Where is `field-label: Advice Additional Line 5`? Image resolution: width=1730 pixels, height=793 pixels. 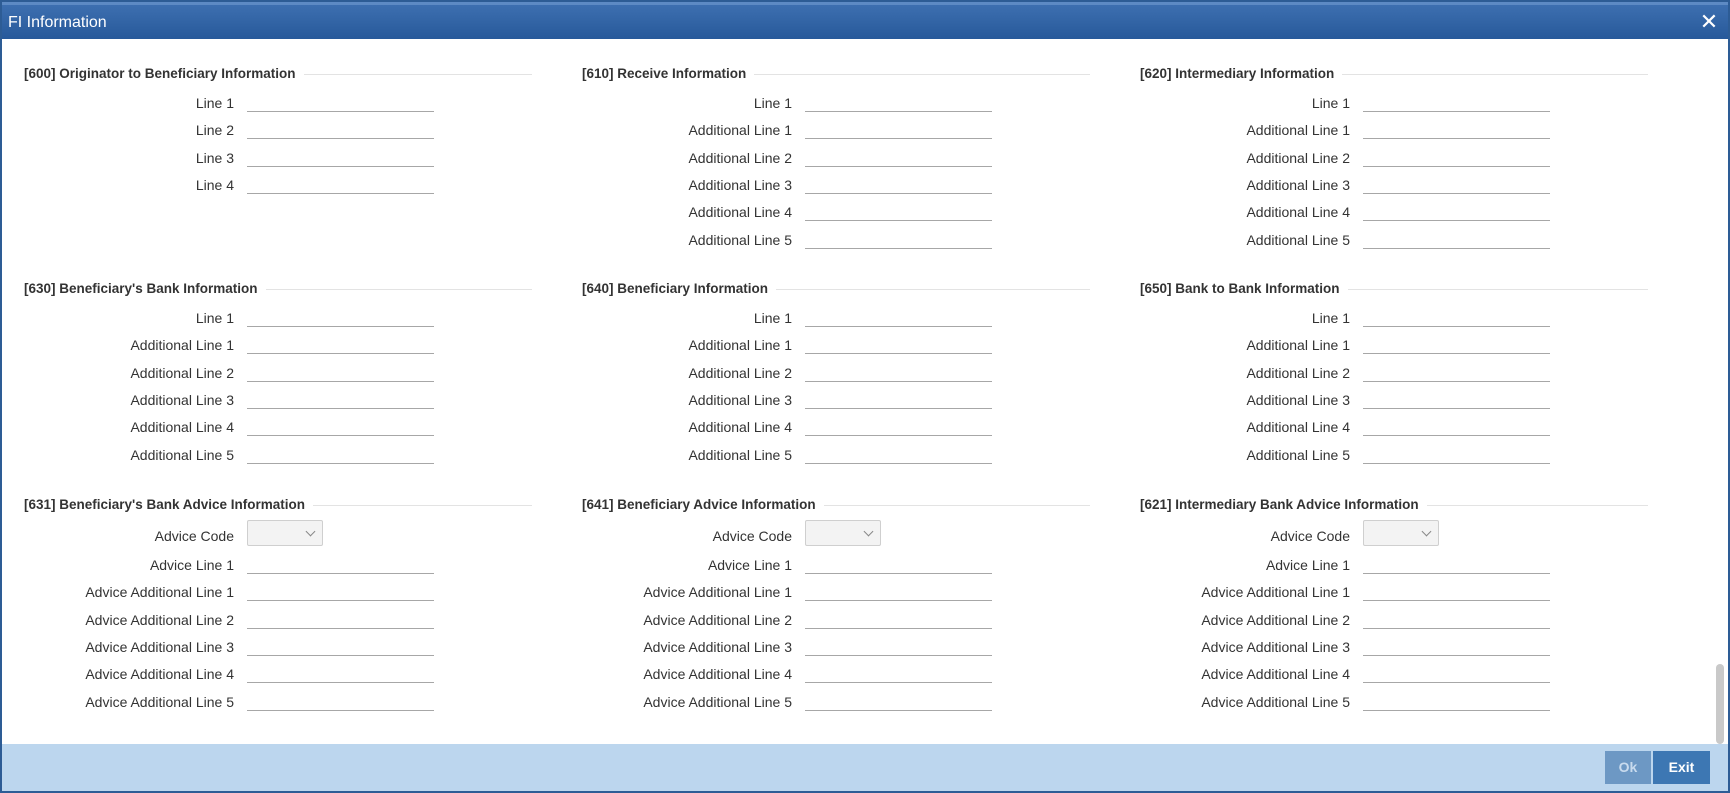
field-label: Advice Additional Line 5 is located at coordinates (159, 701).